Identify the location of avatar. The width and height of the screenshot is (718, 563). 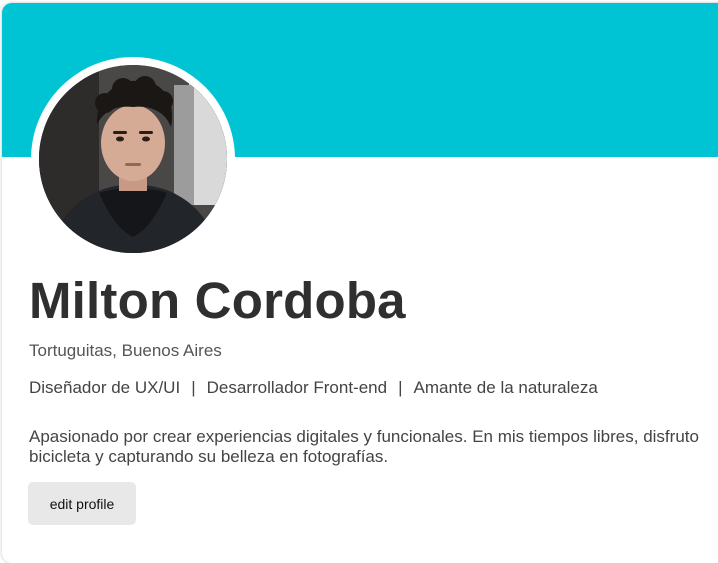
(133, 159).